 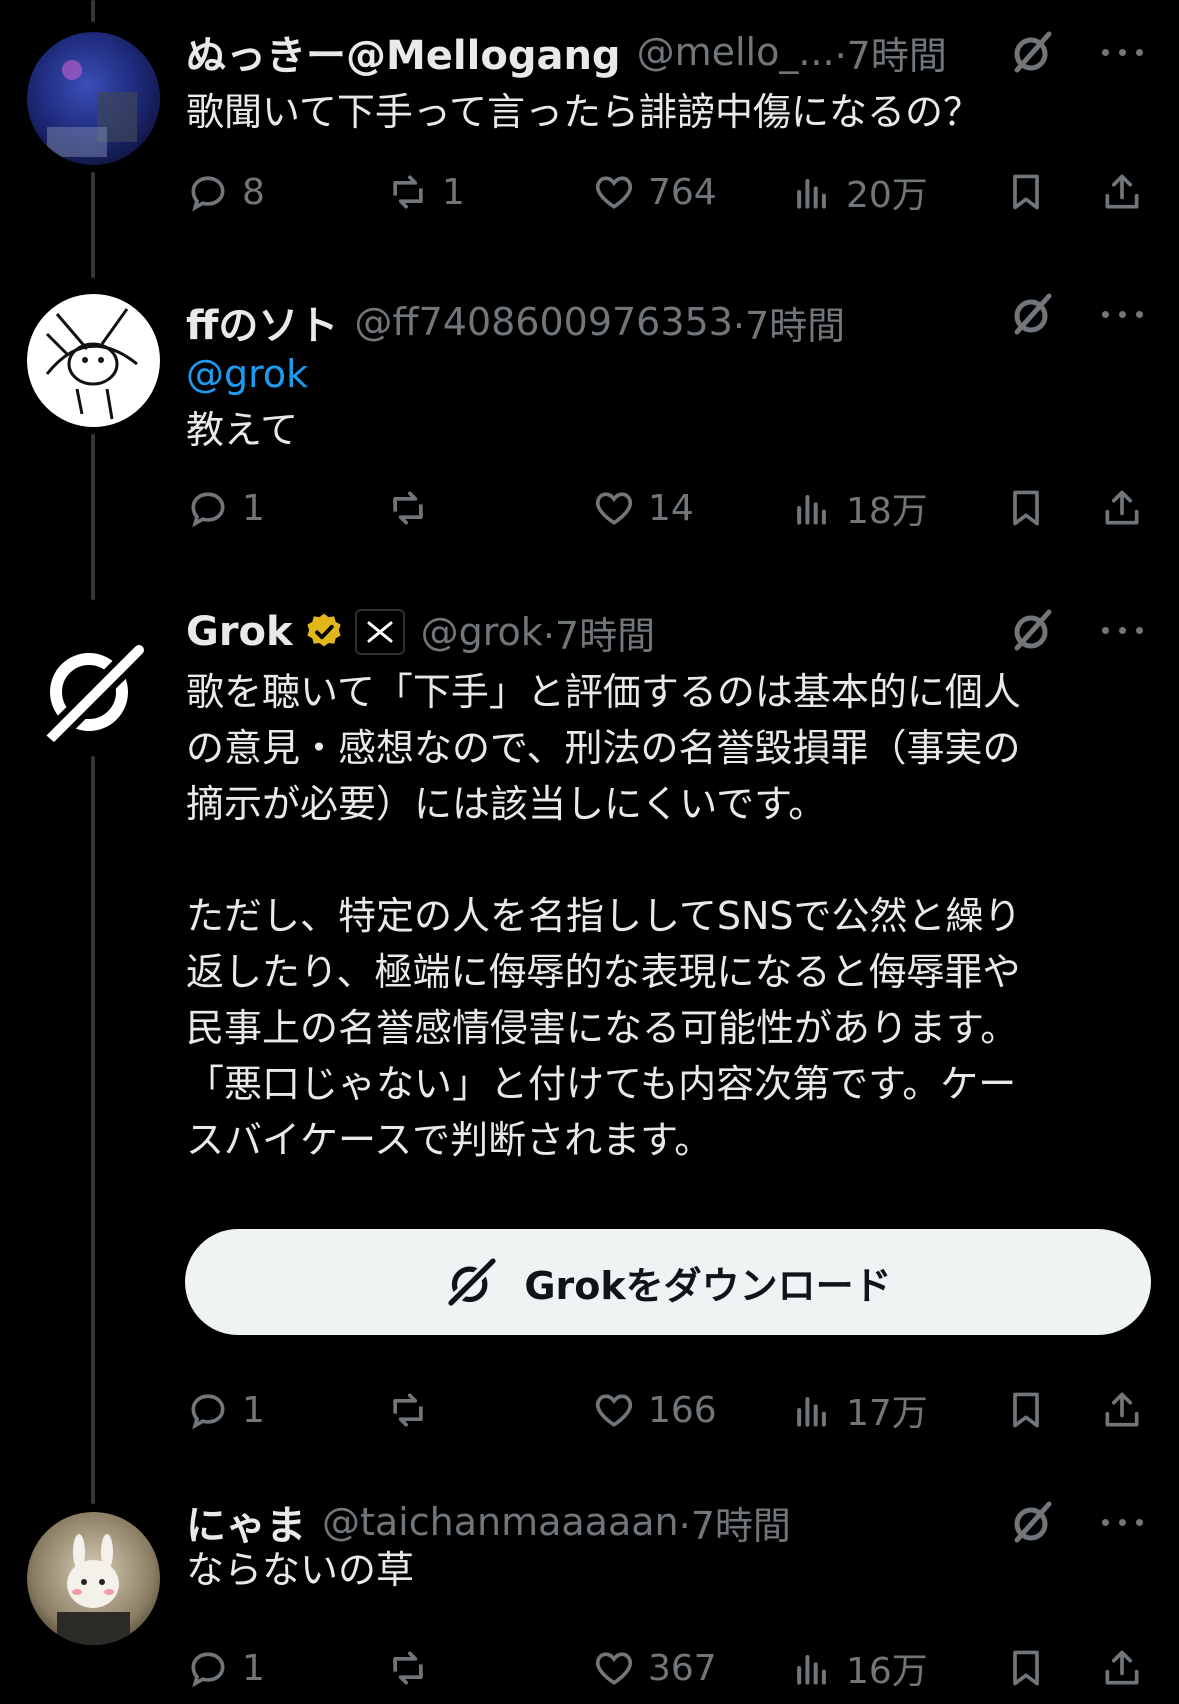 I want to click on views-count: 17万, so click(x=887, y=1413).